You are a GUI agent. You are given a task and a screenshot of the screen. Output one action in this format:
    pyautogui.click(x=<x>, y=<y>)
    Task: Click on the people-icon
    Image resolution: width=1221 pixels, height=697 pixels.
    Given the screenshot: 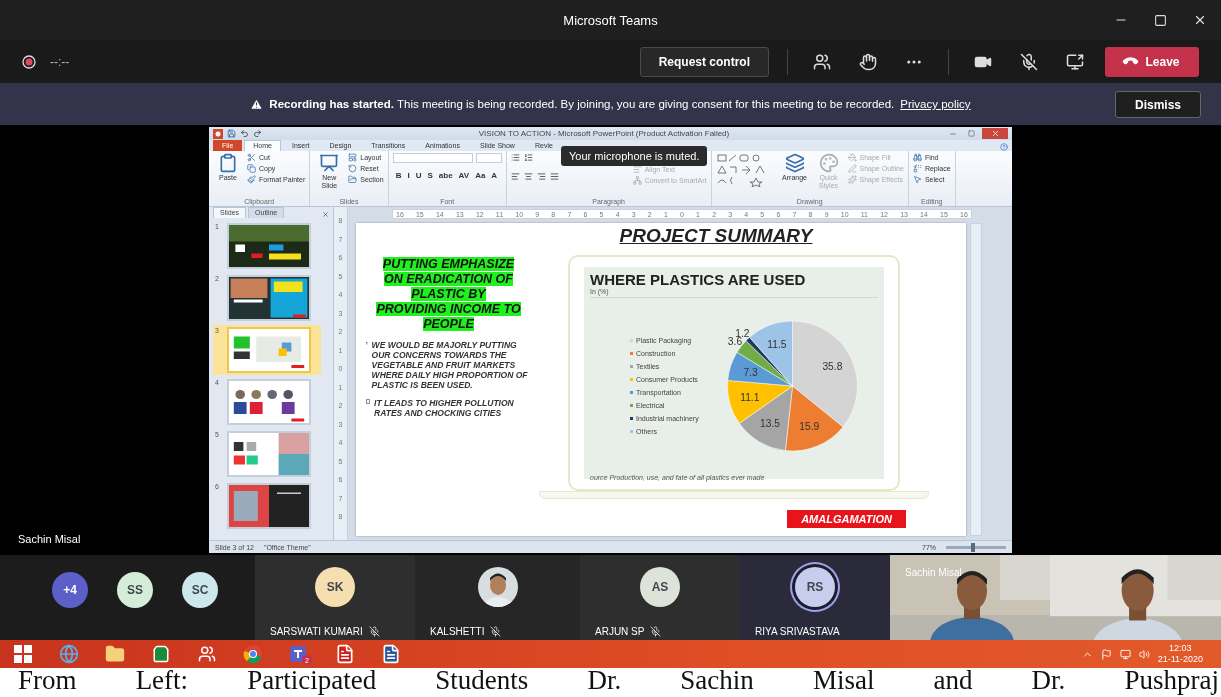 What is the action you would take?
    pyautogui.click(x=207, y=654)
    